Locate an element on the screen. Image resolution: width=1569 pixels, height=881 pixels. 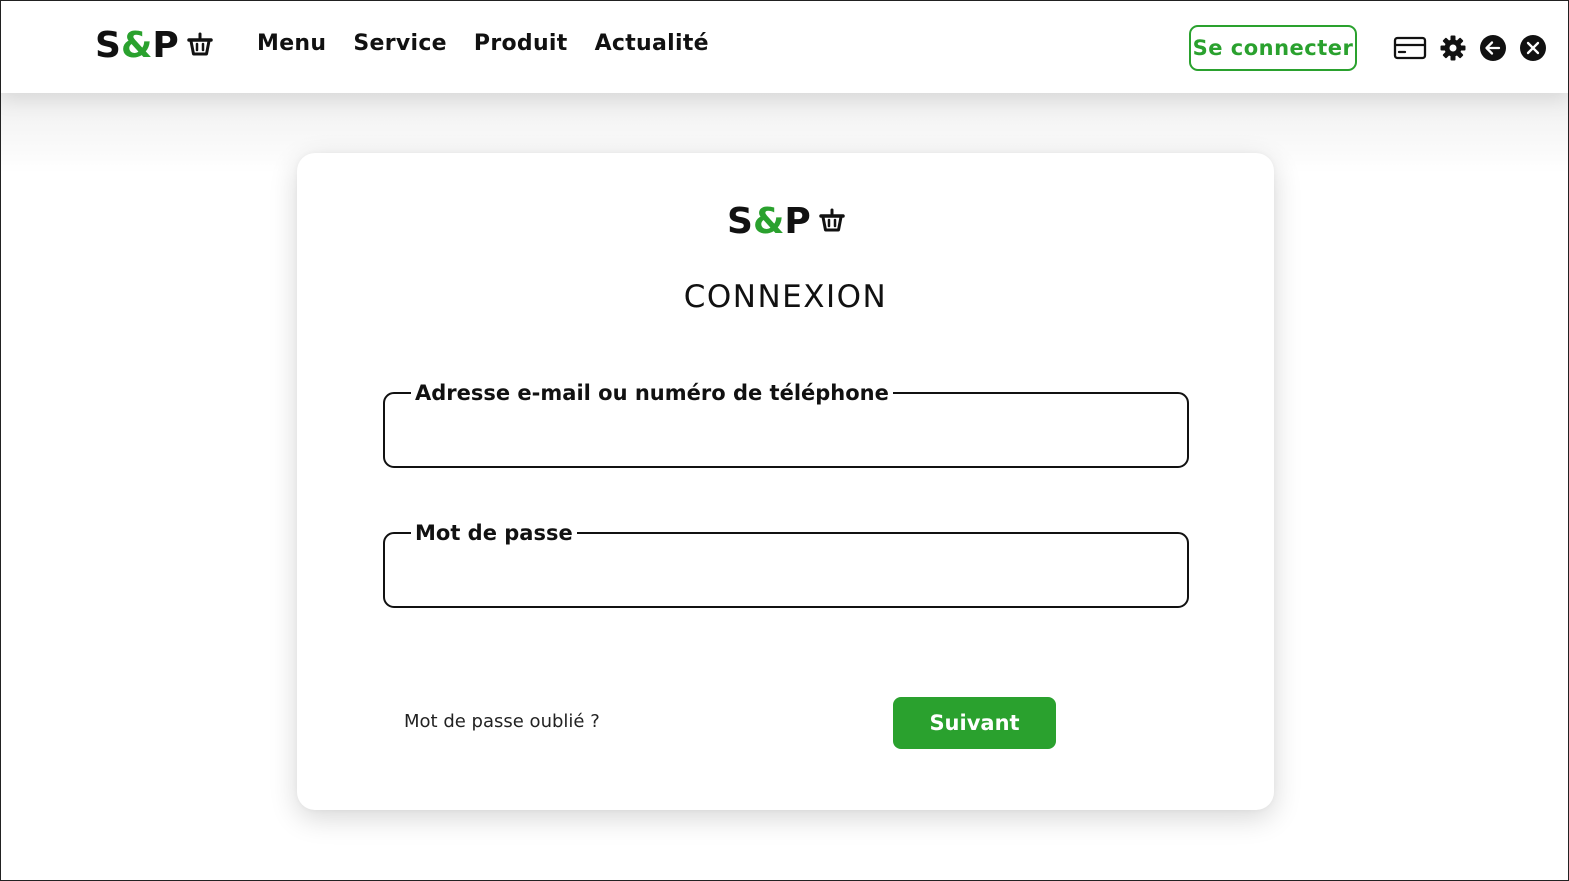
next-button: Suivant is located at coordinates (974, 723).